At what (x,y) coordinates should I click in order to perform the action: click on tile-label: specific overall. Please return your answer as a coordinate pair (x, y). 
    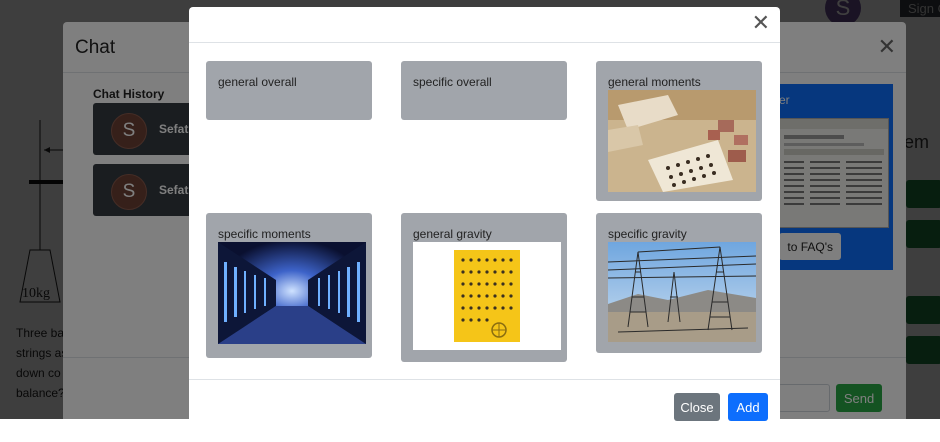
    Looking at the image, I should click on (452, 82).